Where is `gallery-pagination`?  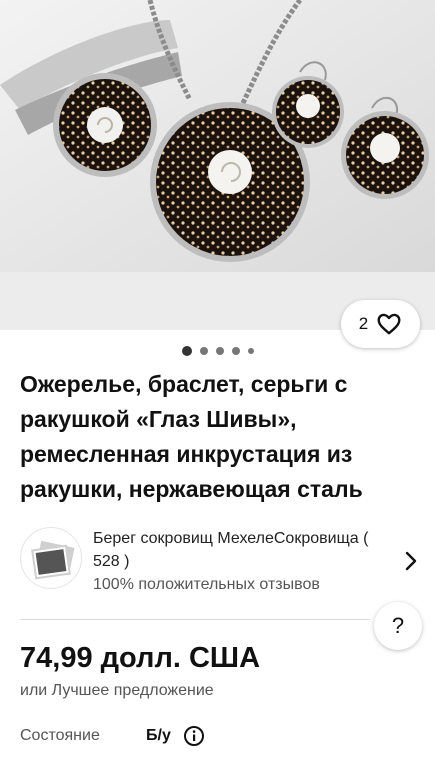 gallery-pagination is located at coordinates (217, 351).